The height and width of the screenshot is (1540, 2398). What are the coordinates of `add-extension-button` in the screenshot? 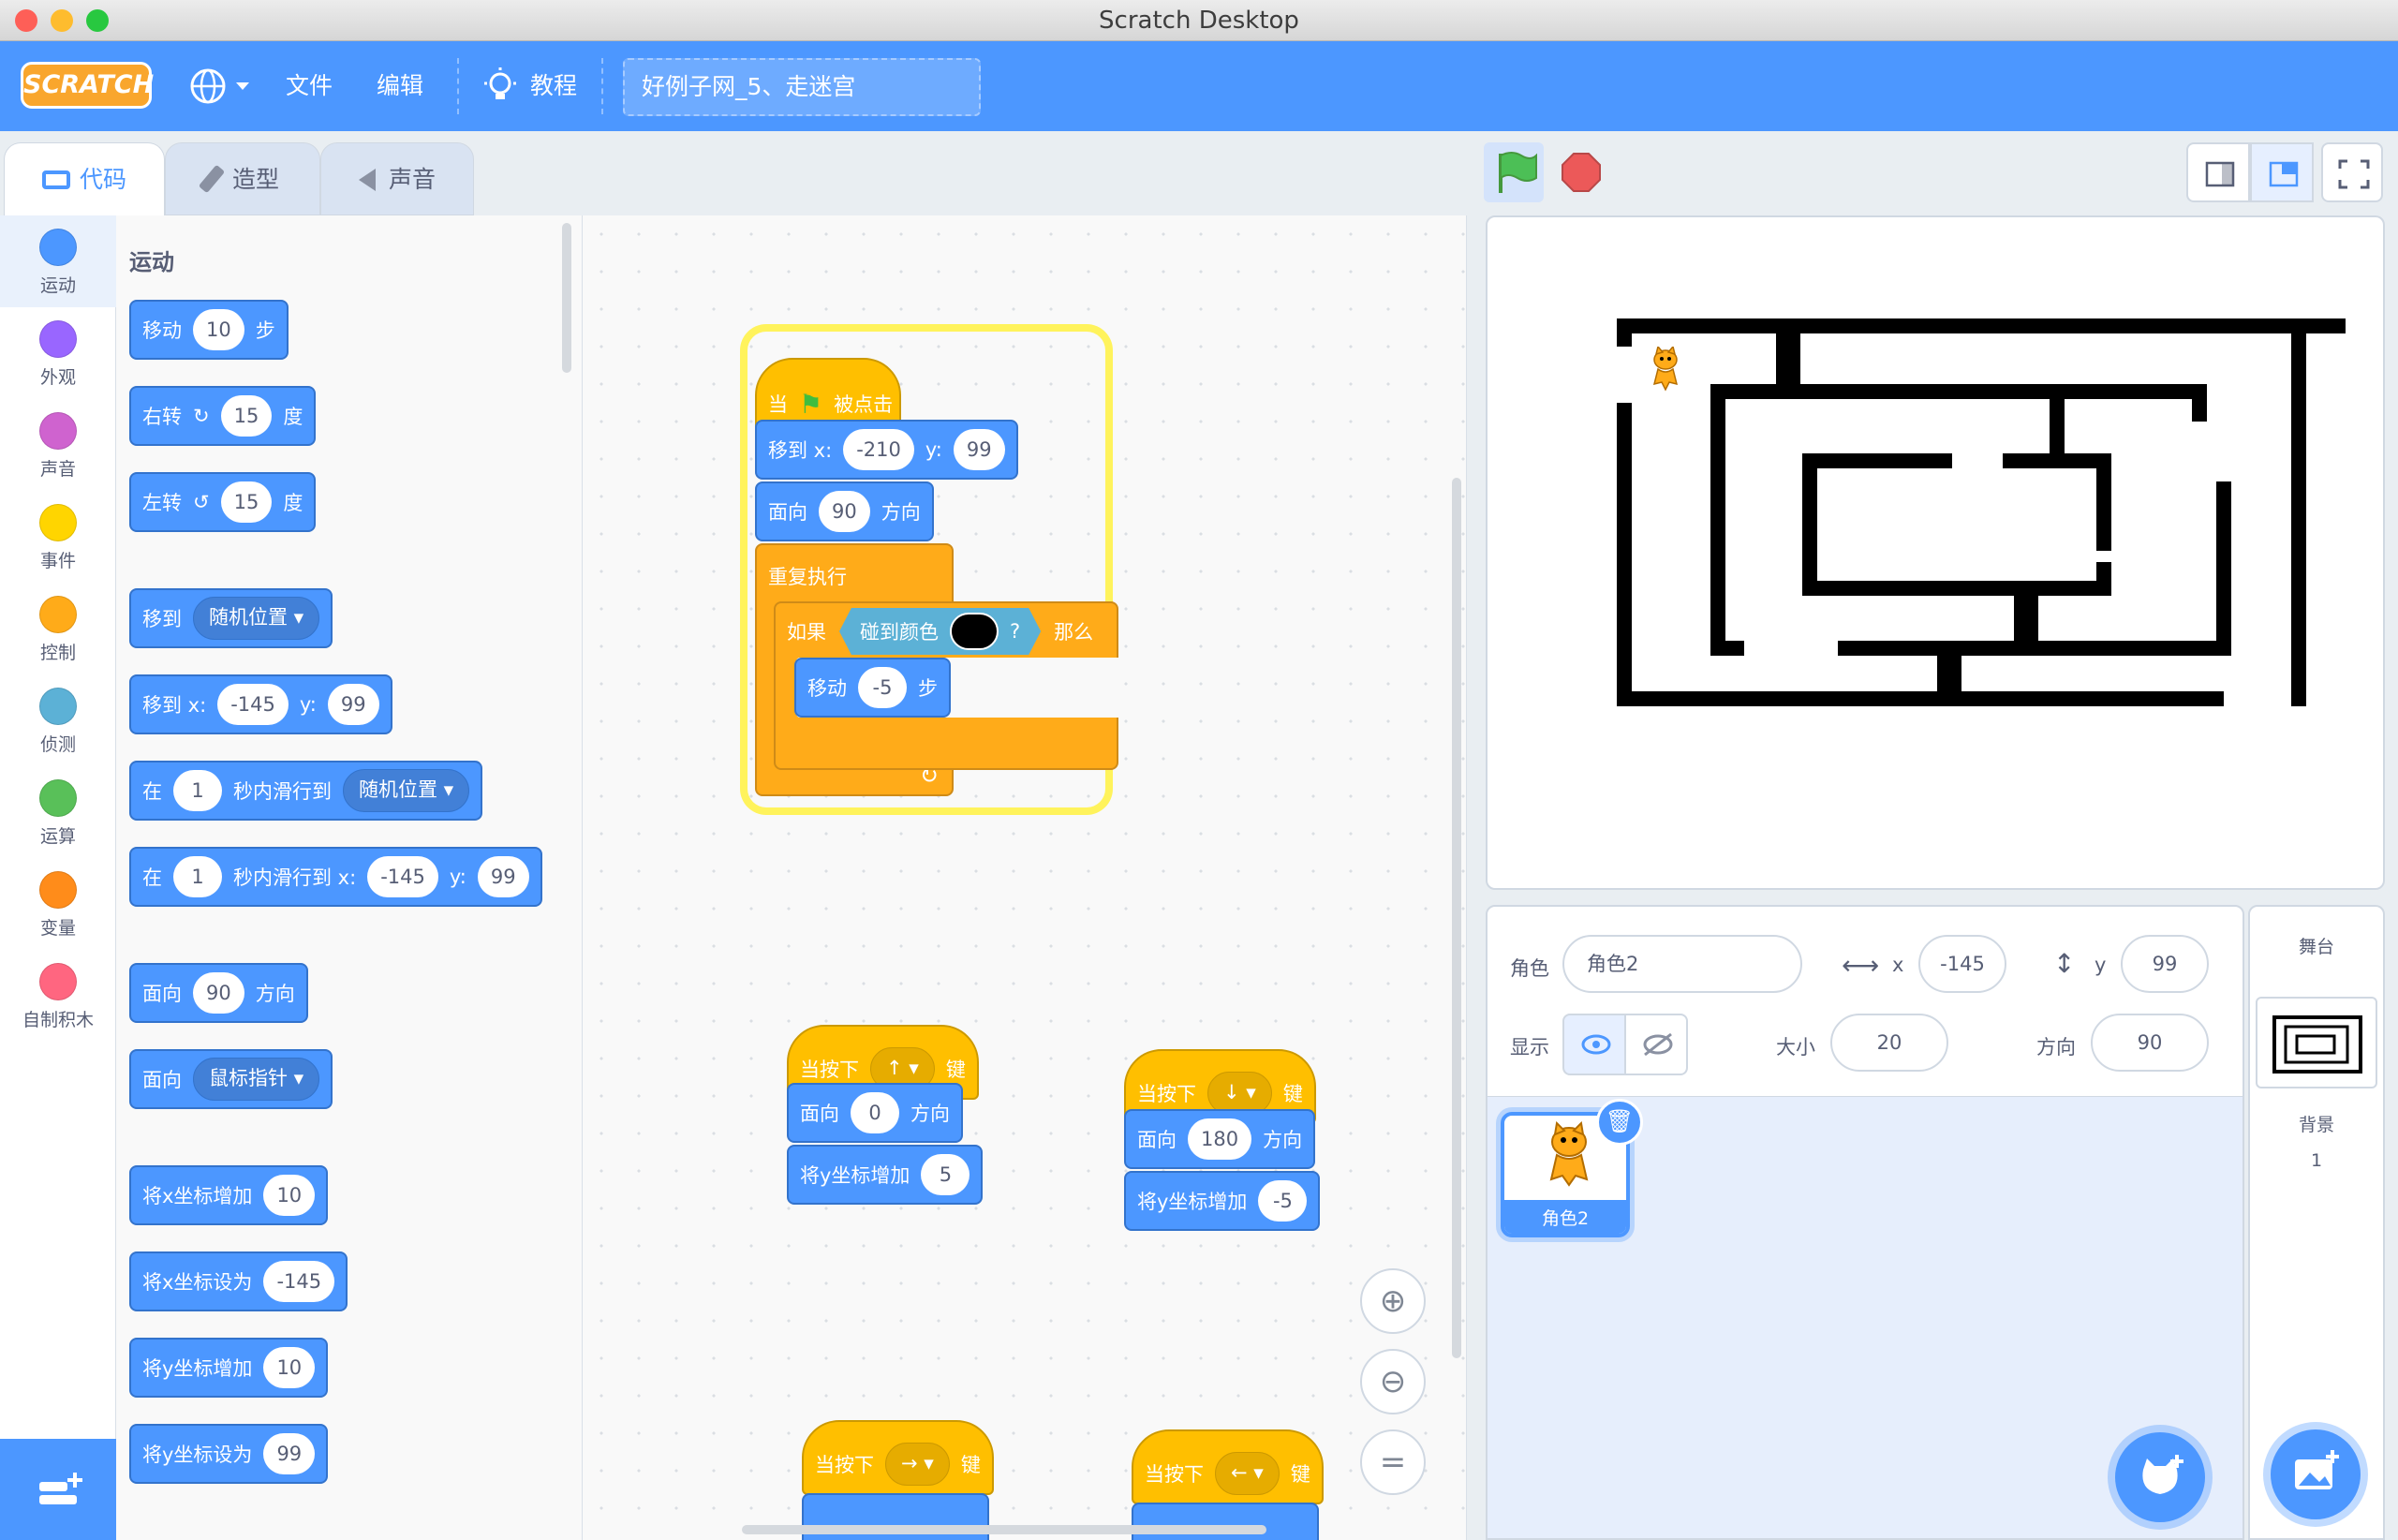 It's located at (58, 1489).